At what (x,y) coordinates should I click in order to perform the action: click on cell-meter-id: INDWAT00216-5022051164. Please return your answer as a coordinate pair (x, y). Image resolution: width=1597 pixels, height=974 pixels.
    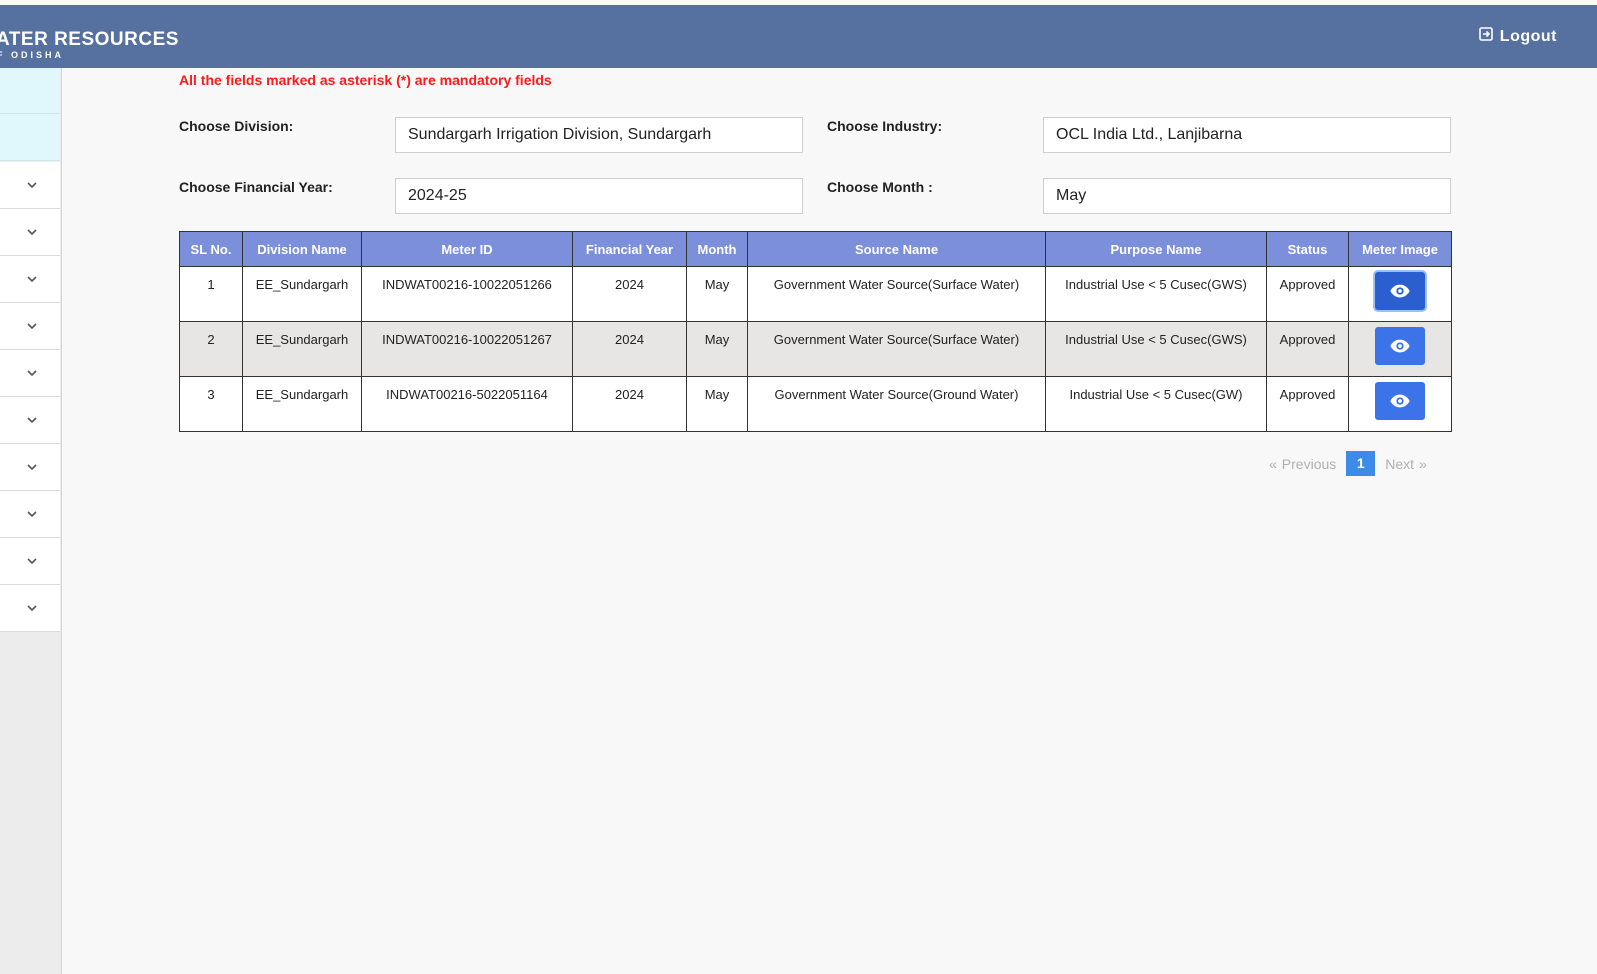
    Looking at the image, I should click on (467, 404).